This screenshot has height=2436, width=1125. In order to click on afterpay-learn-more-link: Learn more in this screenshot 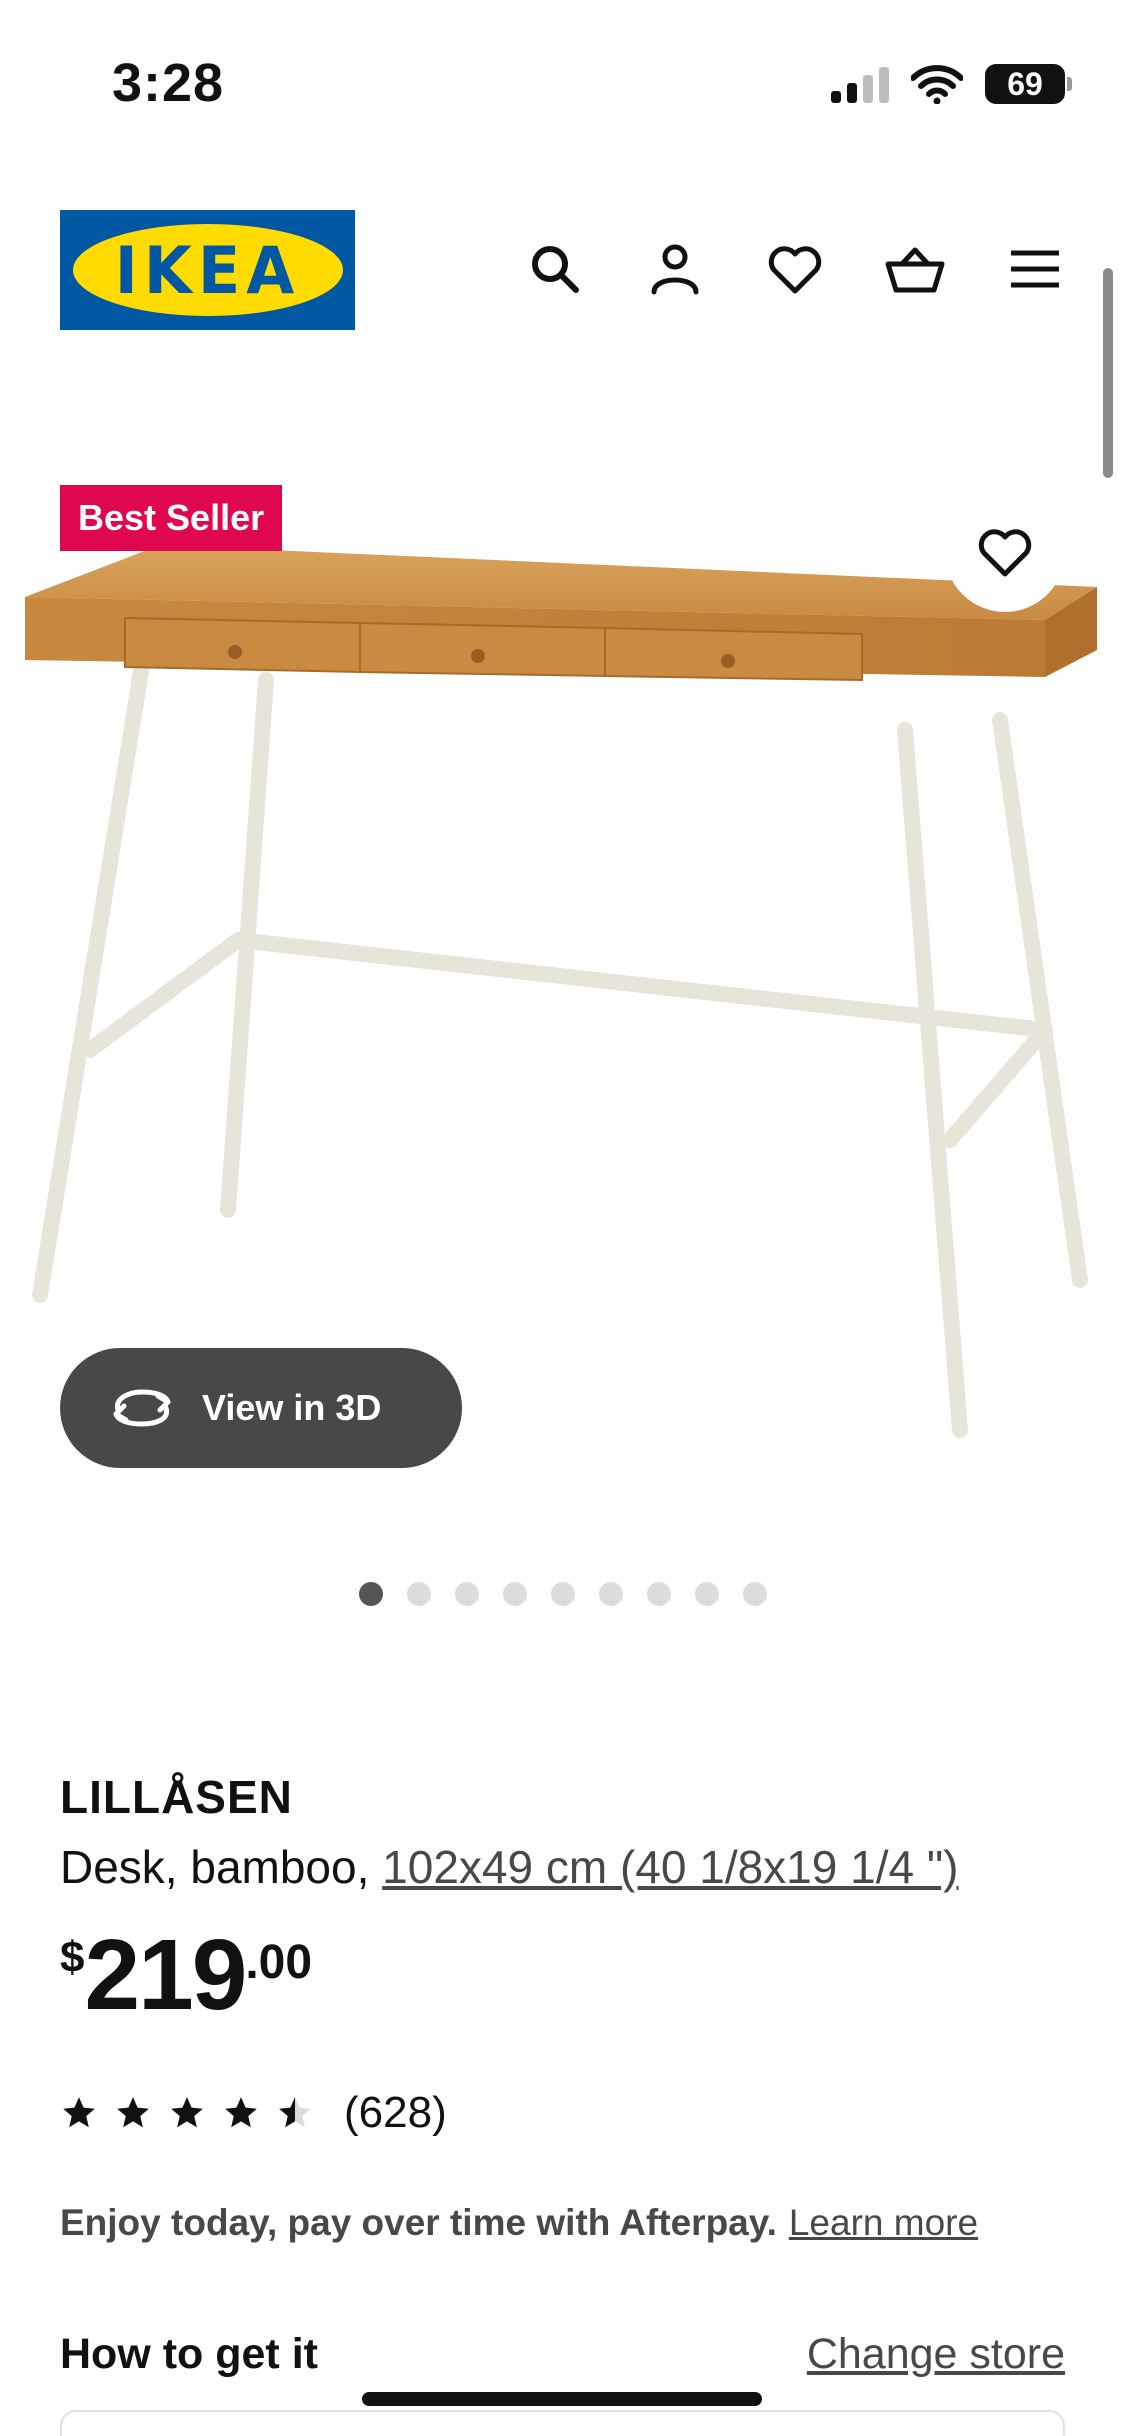, I will do `click(883, 2223)`.